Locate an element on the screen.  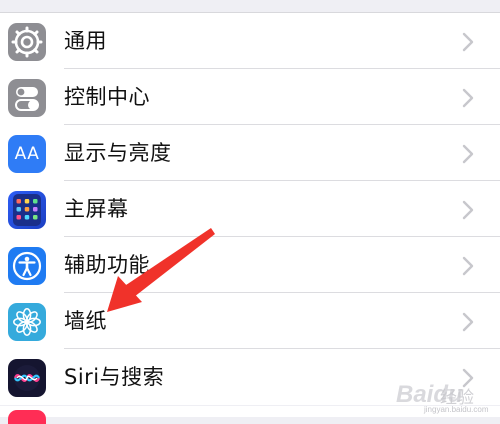
settings-row-home-screen: 主屏幕 is located at coordinates (250, 209).